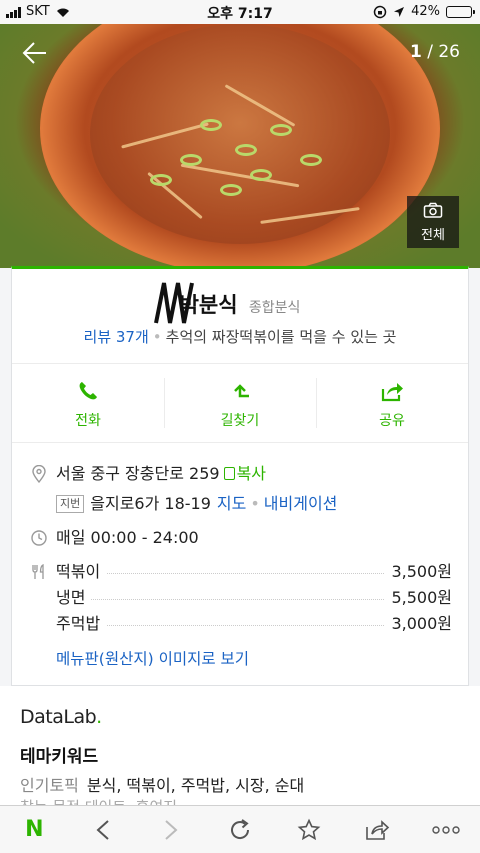  I want to click on back-arrow-icon, so click(35, 53).